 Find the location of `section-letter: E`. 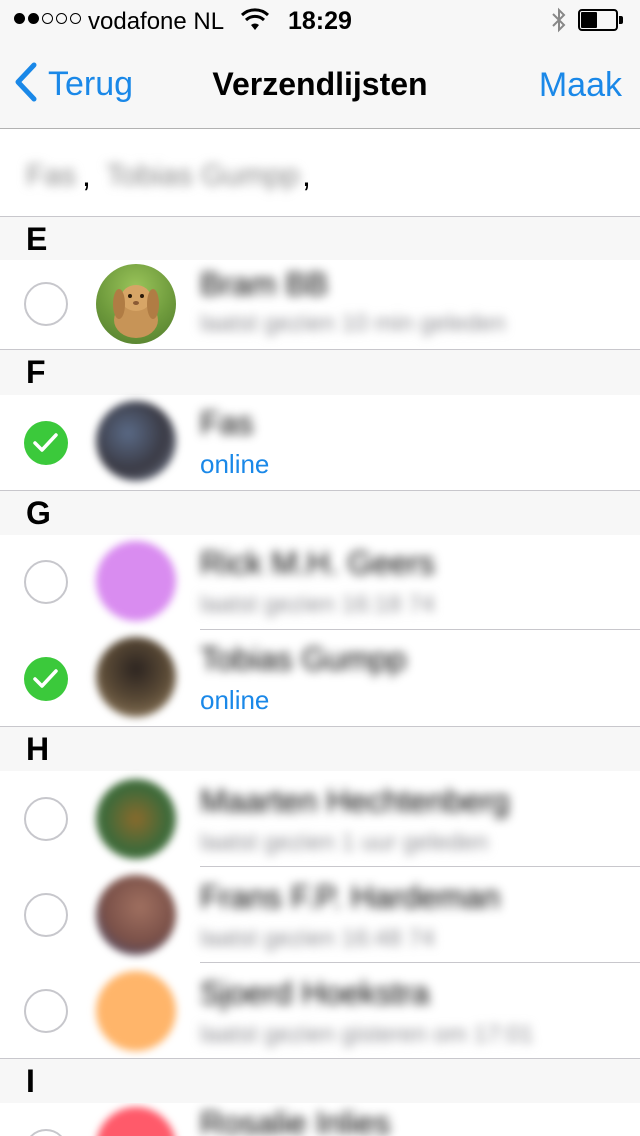

section-letter: E is located at coordinates (37, 239).